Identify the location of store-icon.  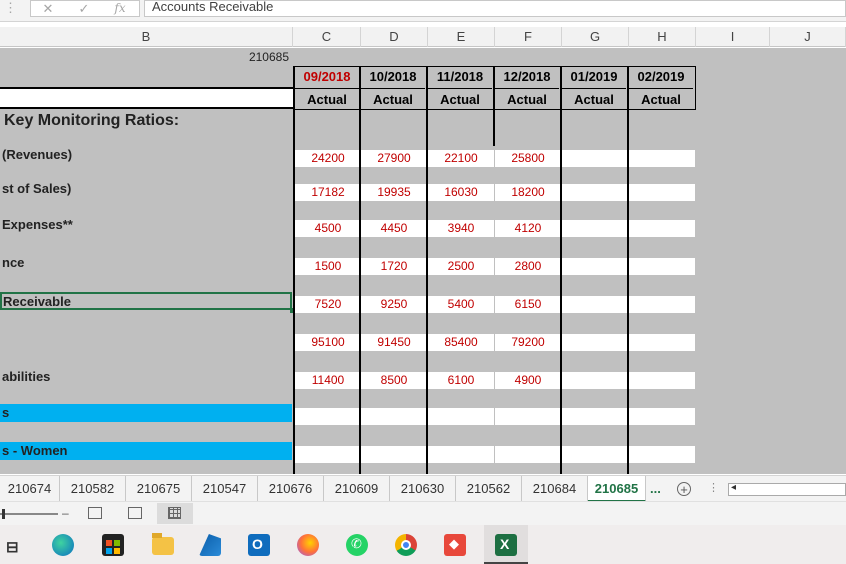
(113, 545).